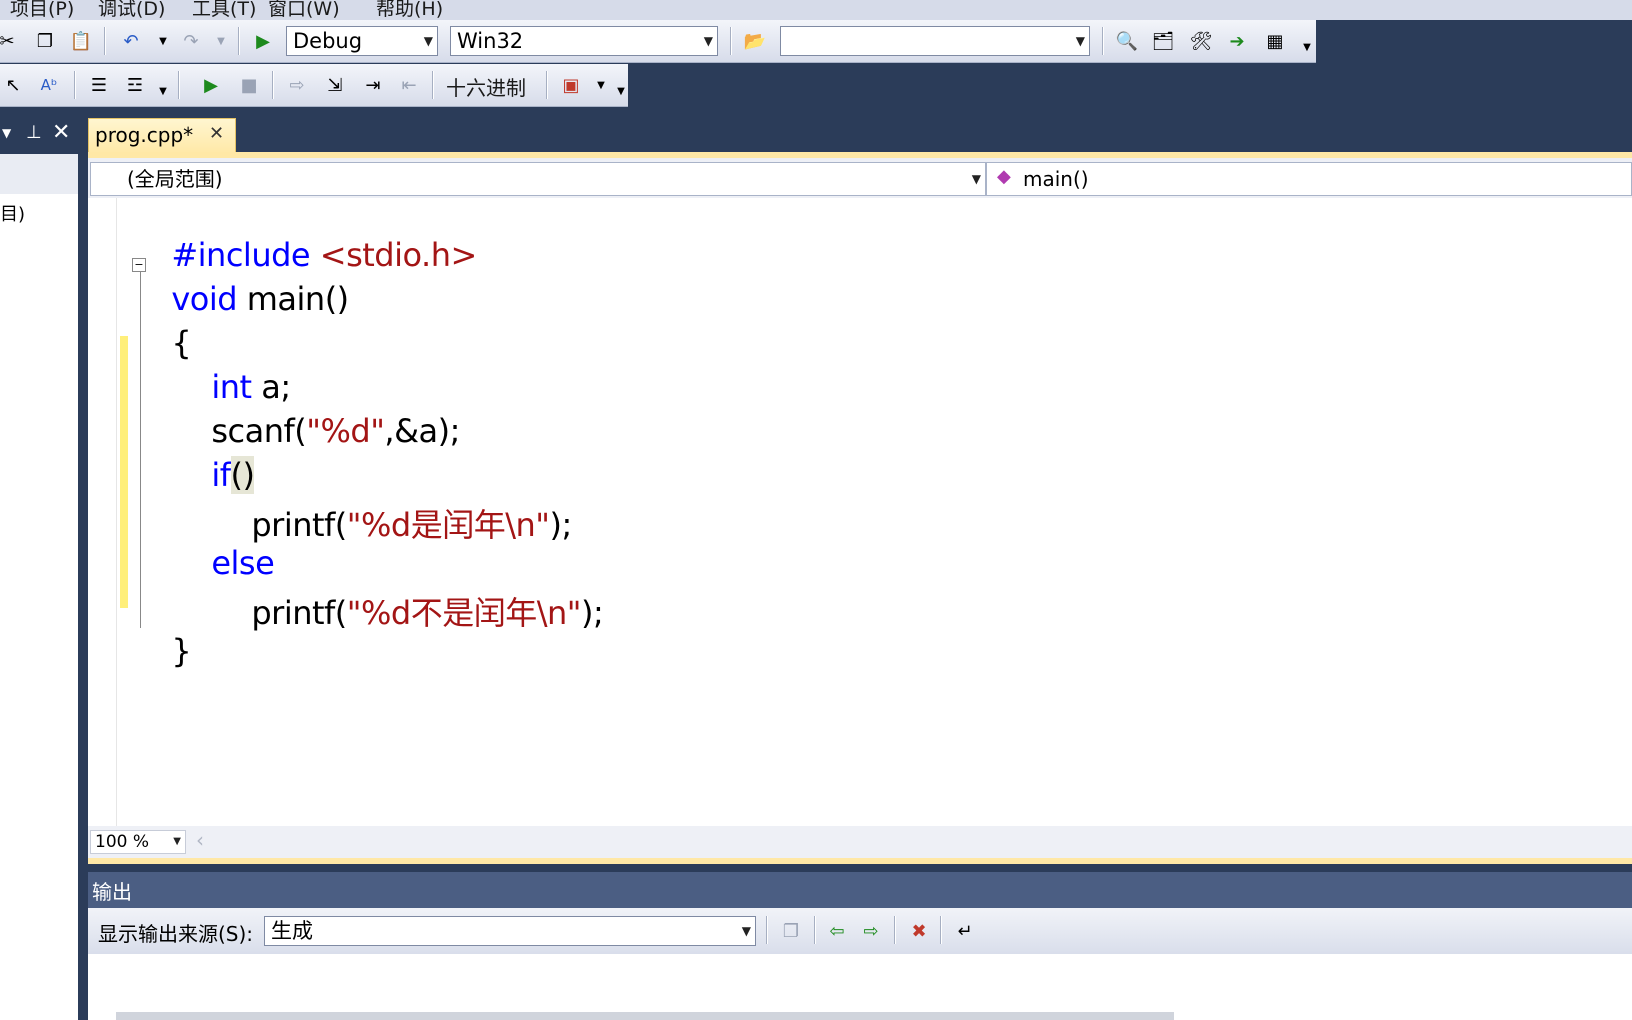 The width and height of the screenshot is (1632, 1020). Describe the element at coordinates (935, 41) in the screenshot. I see `find-combo: ▼` at that location.